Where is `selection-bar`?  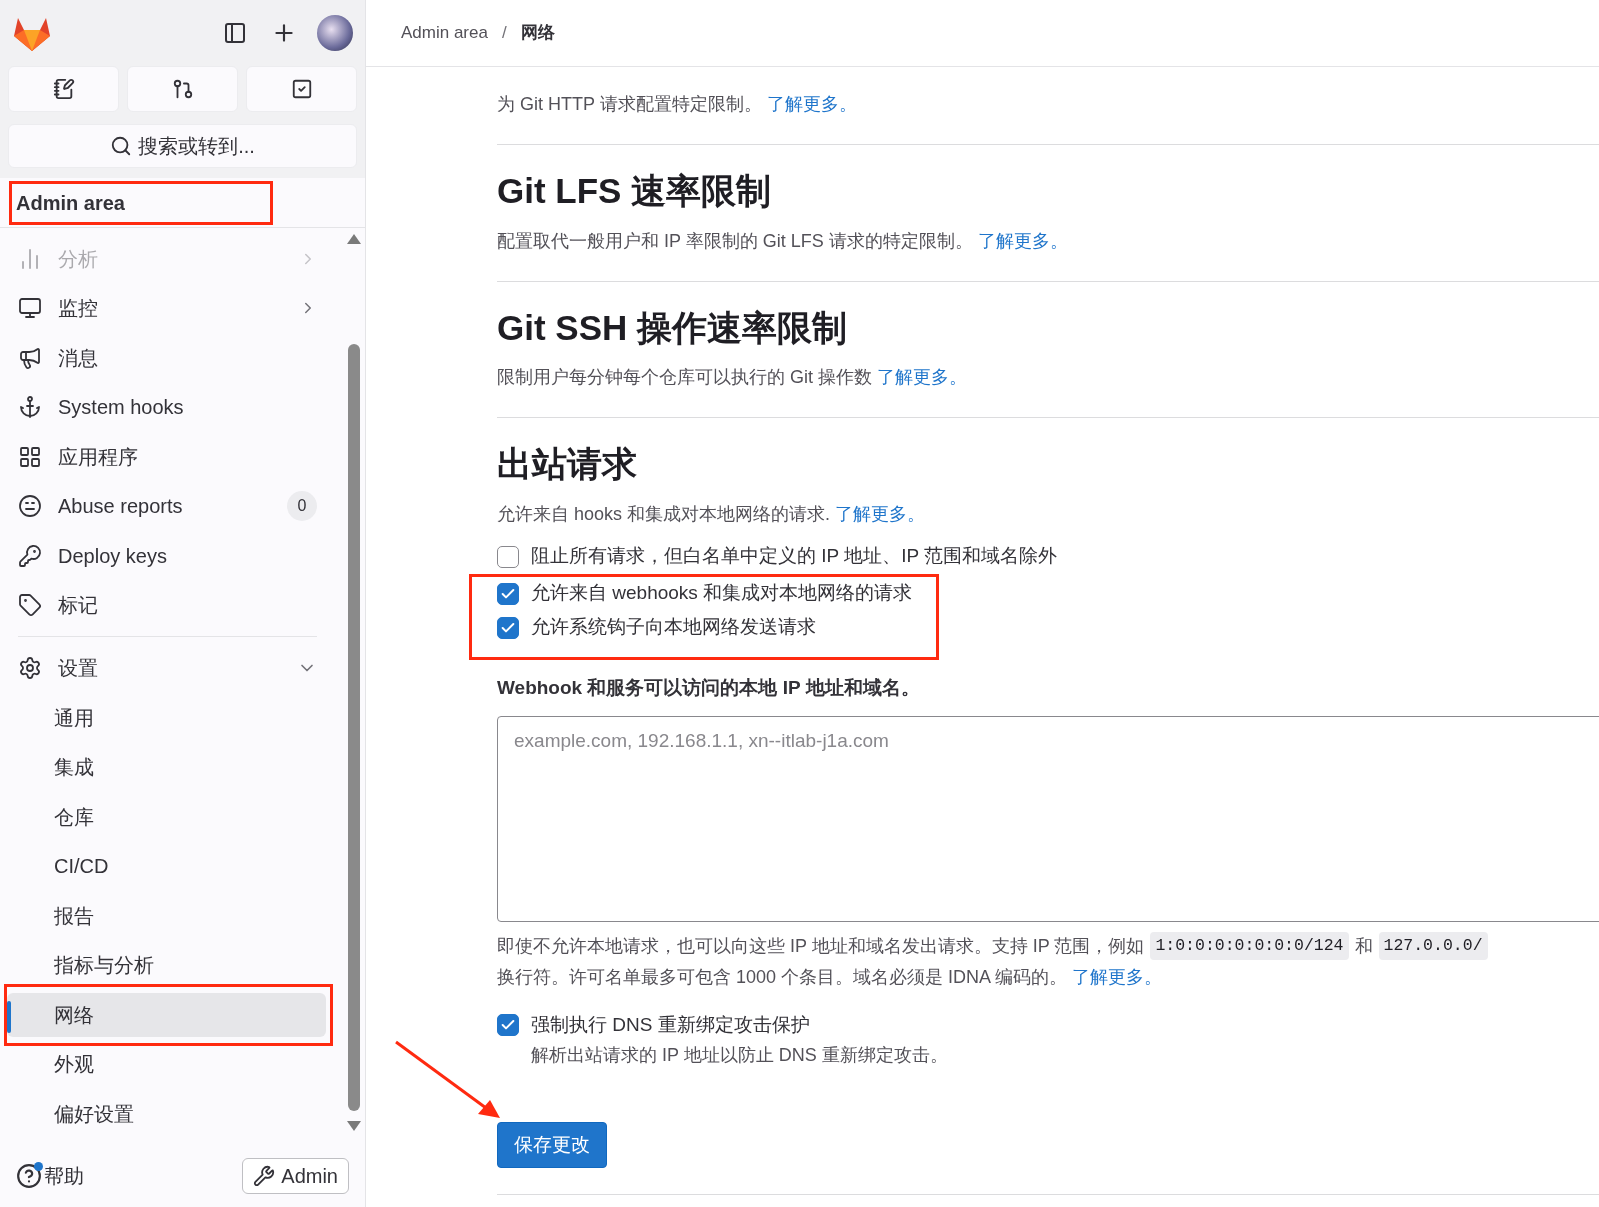
selection-bar is located at coordinates (9, 1017).